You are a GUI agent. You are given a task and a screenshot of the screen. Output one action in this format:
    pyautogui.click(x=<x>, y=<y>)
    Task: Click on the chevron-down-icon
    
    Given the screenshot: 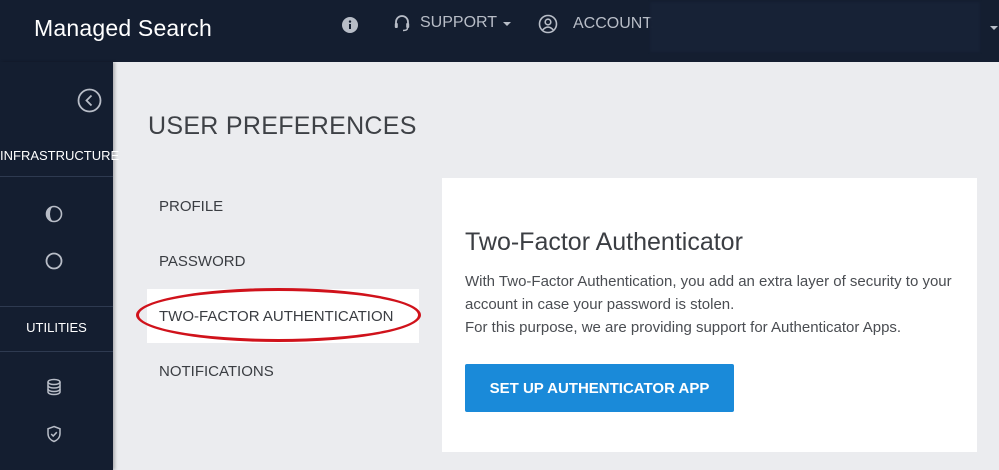 What is the action you would take?
    pyautogui.click(x=507, y=24)
    